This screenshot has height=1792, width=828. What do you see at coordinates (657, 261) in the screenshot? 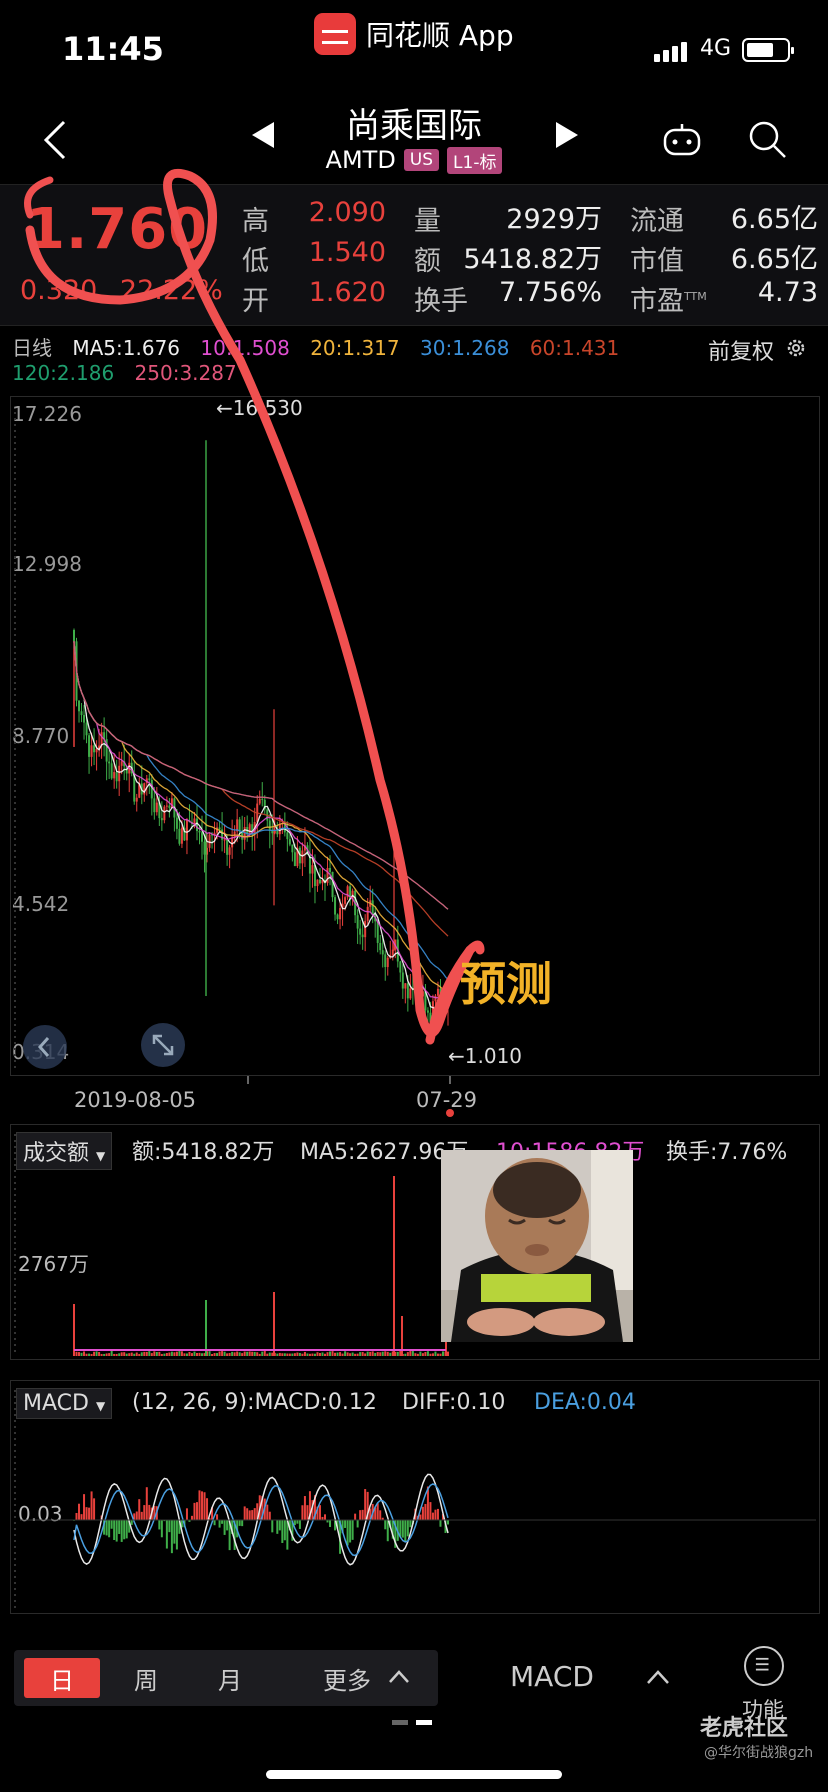
I see `mcap-label: 市值` at bounding box center [657, 261].